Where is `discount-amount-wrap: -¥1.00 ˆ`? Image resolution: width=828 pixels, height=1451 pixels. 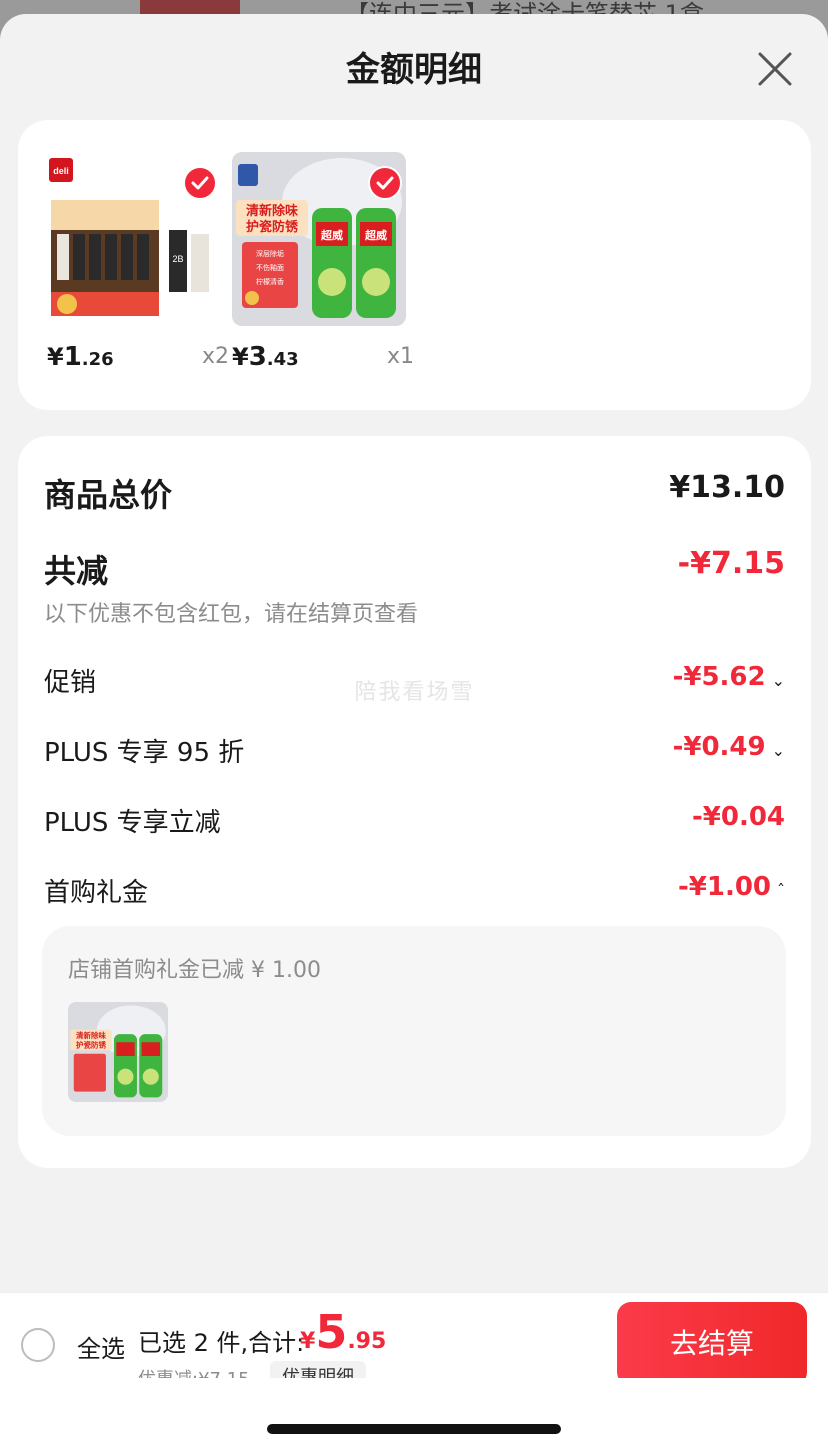
discount-amount-wrap: -¥1.00 ˆ is located at coordinates (731, 887).